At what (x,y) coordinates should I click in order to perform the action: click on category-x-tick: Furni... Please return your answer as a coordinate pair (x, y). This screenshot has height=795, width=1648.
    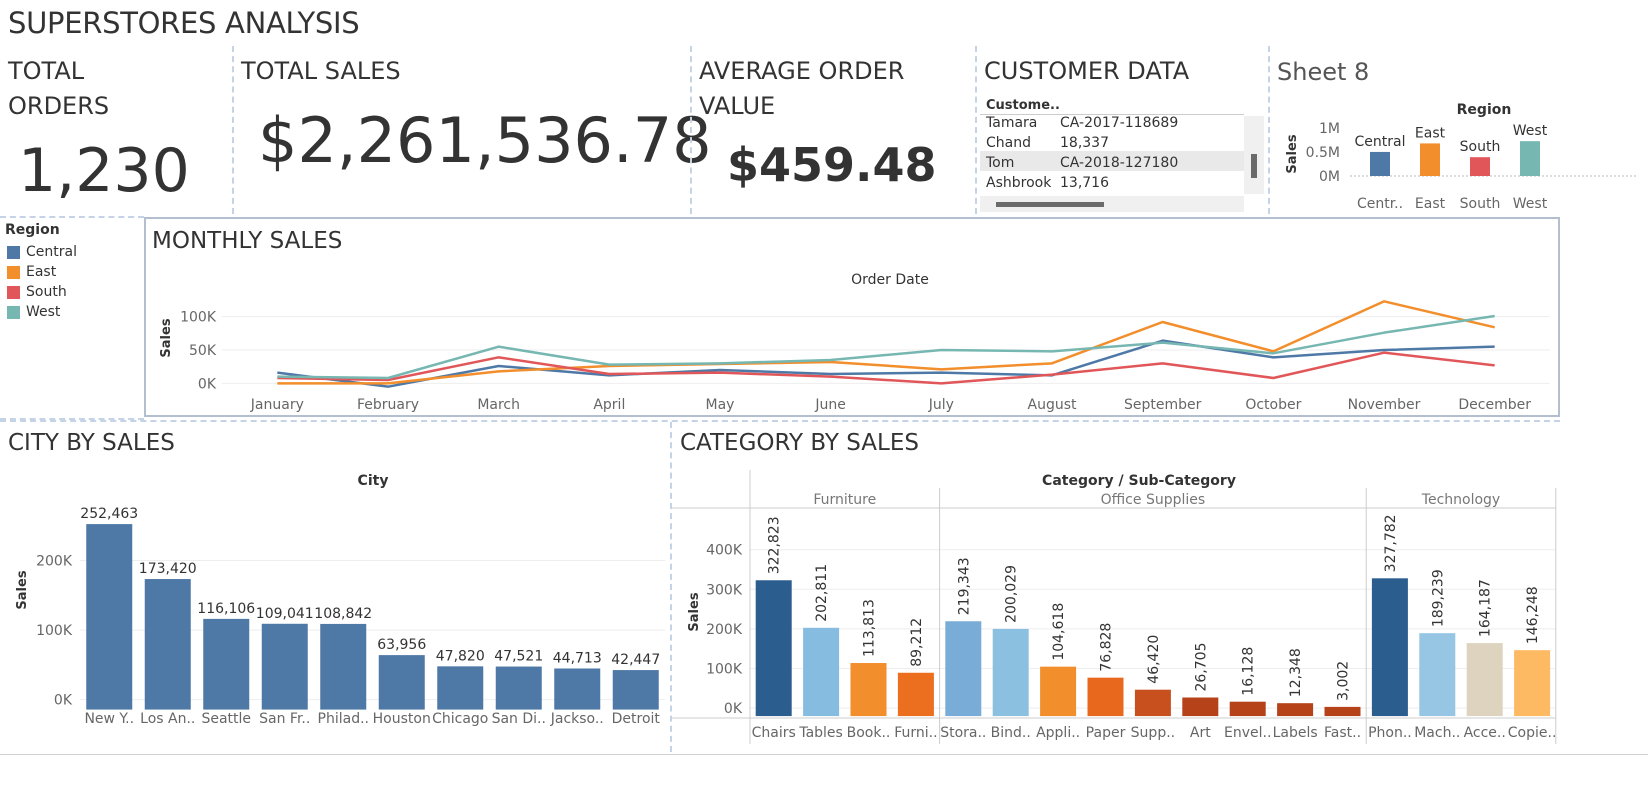
    Looking at the image, I should click on (915, 733).